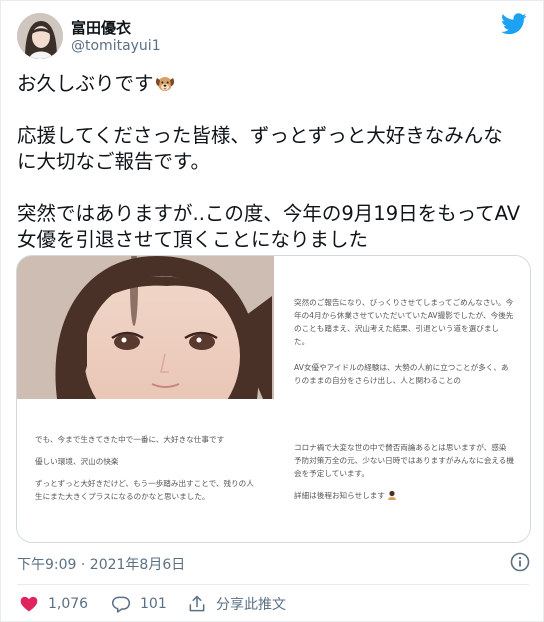 The height and width of the screenshot is (622, 544). What do you see at coordinates (130, 439) in the screenshot?
I see `image-text-paragraph: でも、今まで生きてきた中で一番に、大好きな仕事です` at bounding box center [130, 439].